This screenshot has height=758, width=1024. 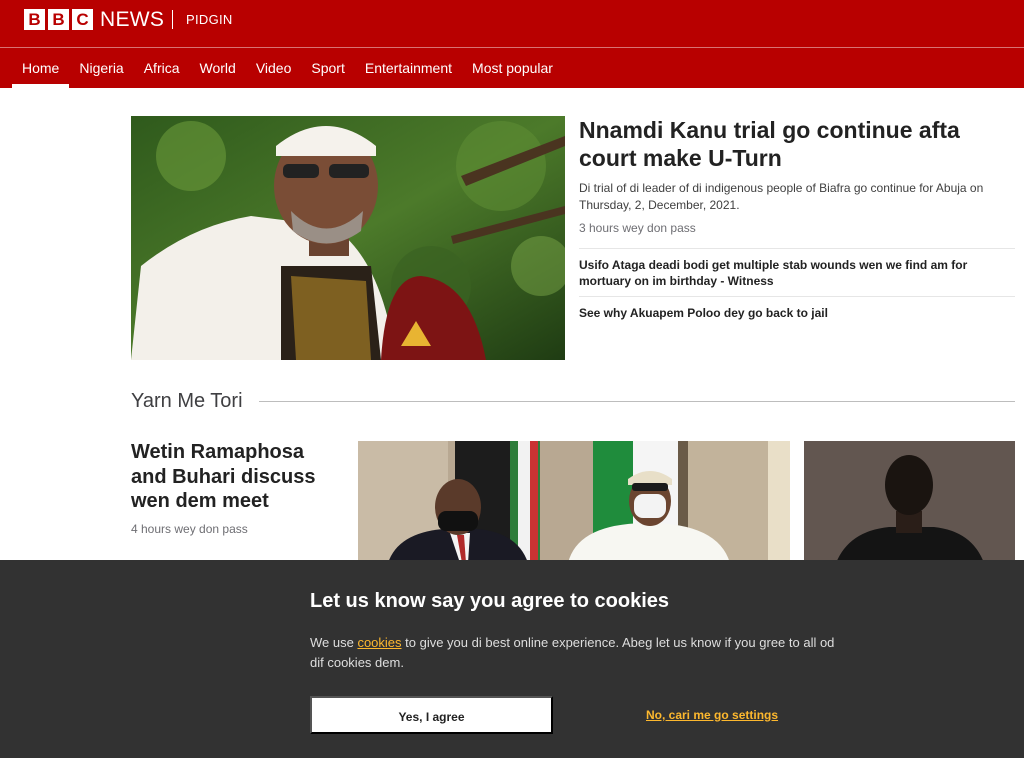 I want to click on logo-block-b2: B, so click(x=58, y=19).